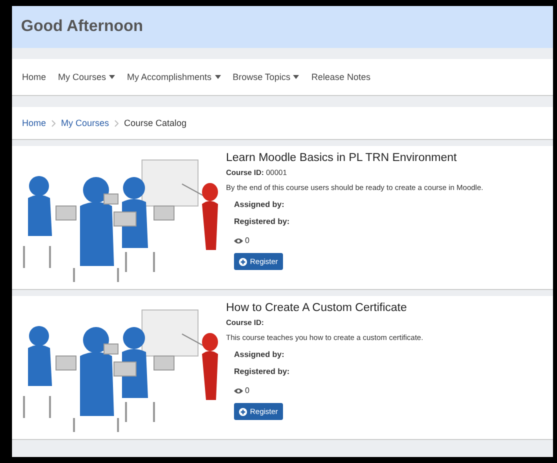  Describe the element at coordinates (85, 123) in the screenshot. I see `breadcrumb-link: My Courses` at that location.